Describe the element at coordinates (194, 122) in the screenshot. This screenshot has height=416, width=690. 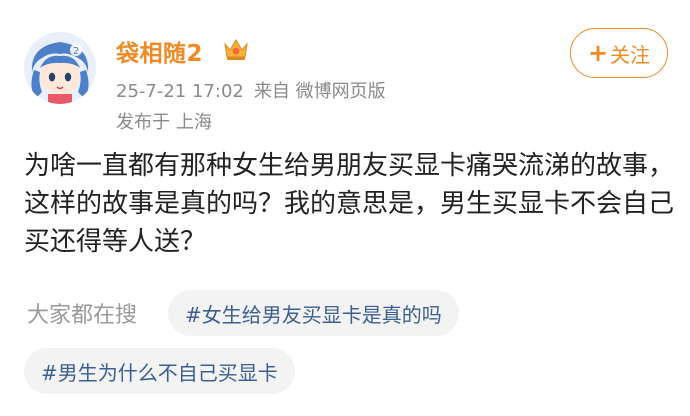
I see `location-name: 上海` at that location.